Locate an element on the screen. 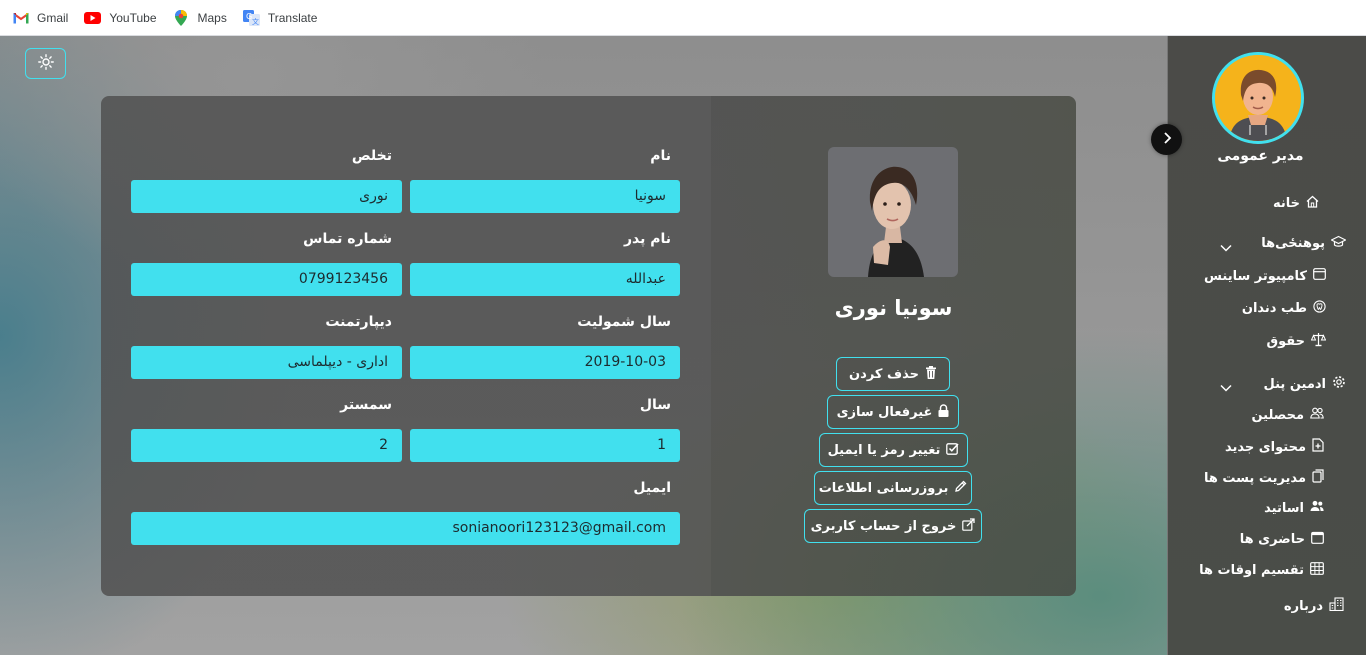 This screenshot has width=1366, height=655. house-icon is located at coordinates (1312, 203).